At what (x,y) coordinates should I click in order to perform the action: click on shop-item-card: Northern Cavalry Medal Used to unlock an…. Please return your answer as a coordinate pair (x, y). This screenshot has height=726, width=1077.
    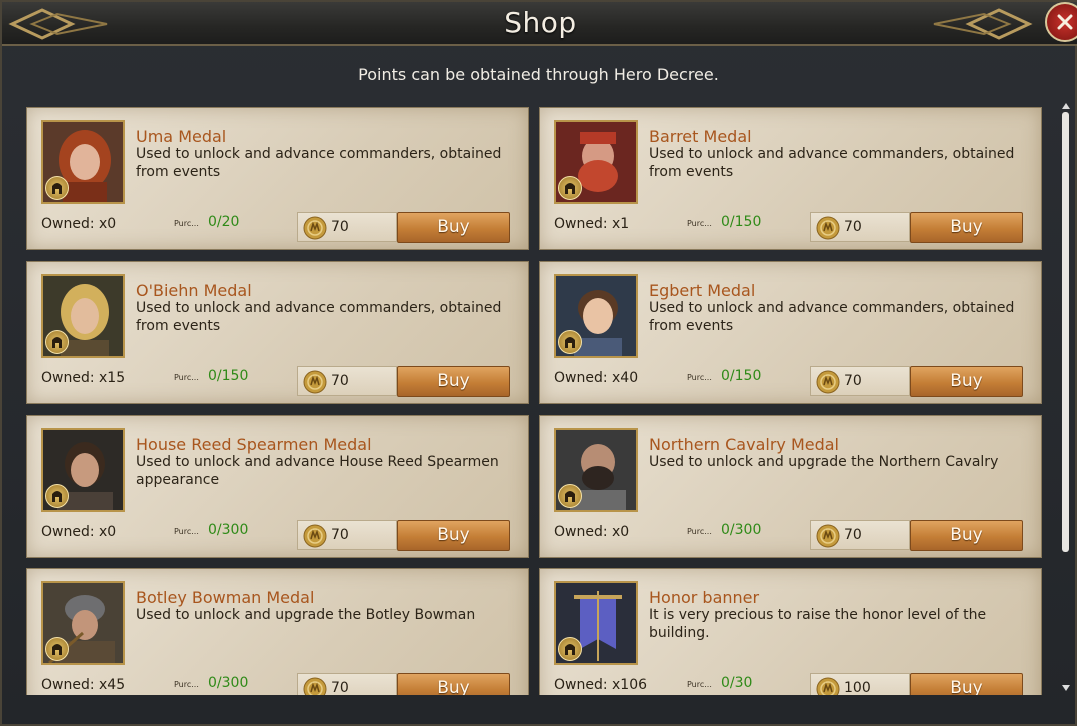
    Looking at the image, I should click on (790, 486).